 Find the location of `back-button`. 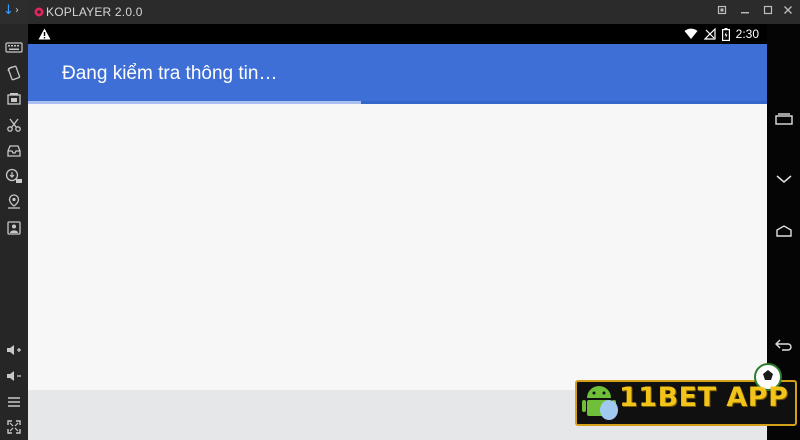

back-button is located at coordinates (784, 345).